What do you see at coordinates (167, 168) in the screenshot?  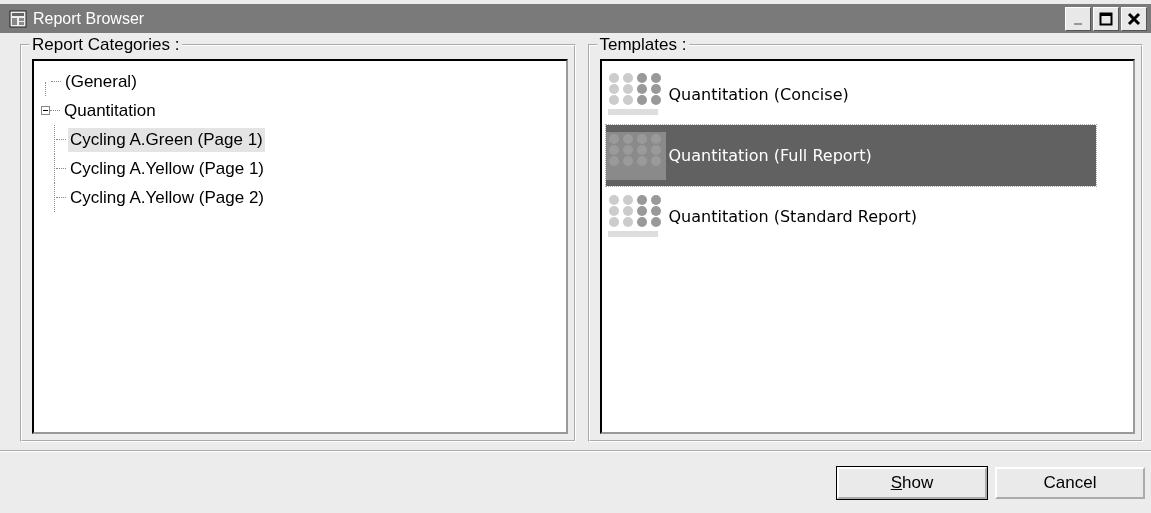 I see `tree-item: Cycling A.Yellow (Page 1)` at bounding box center [167, 168].